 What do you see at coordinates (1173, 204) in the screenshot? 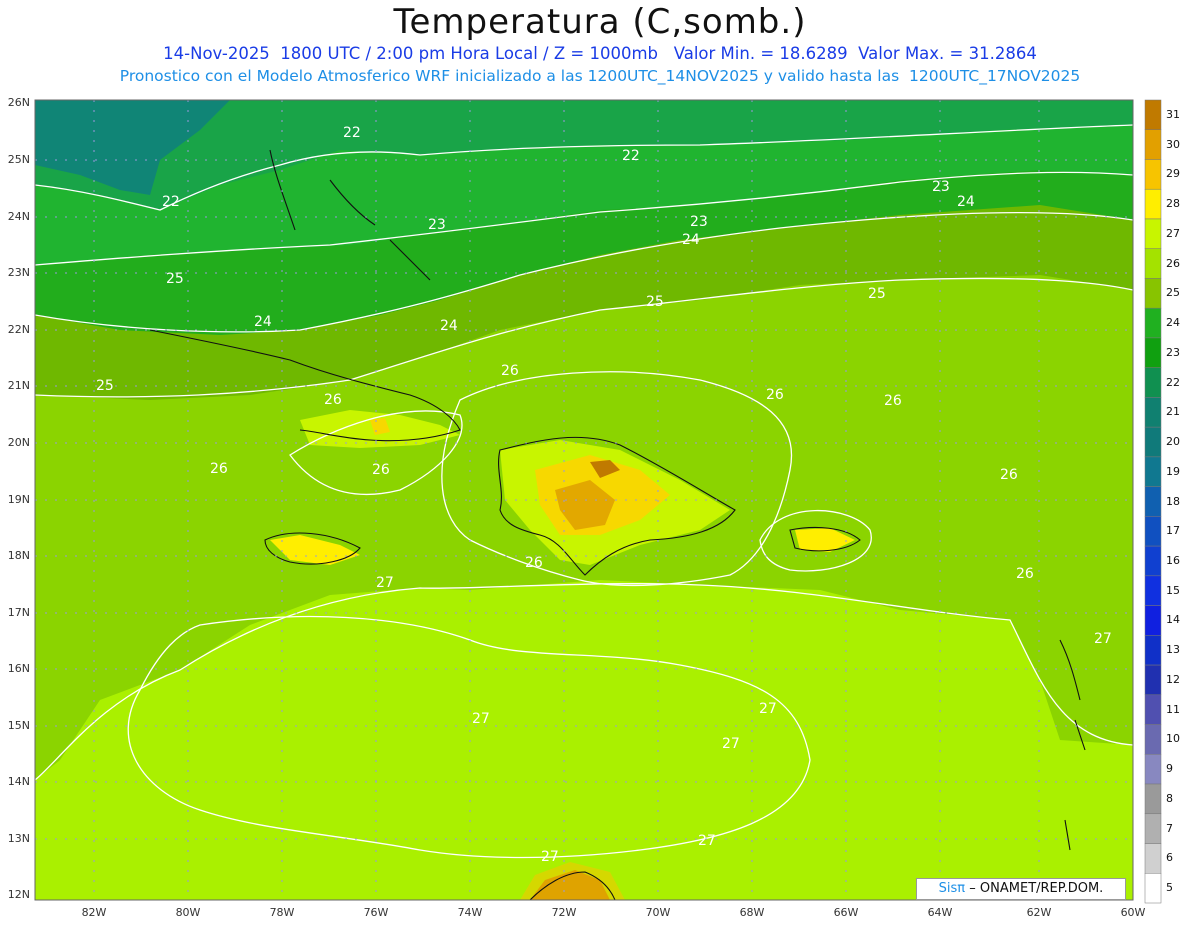
I see `colorbar-label: 28` at bounding box center [1173, 204].